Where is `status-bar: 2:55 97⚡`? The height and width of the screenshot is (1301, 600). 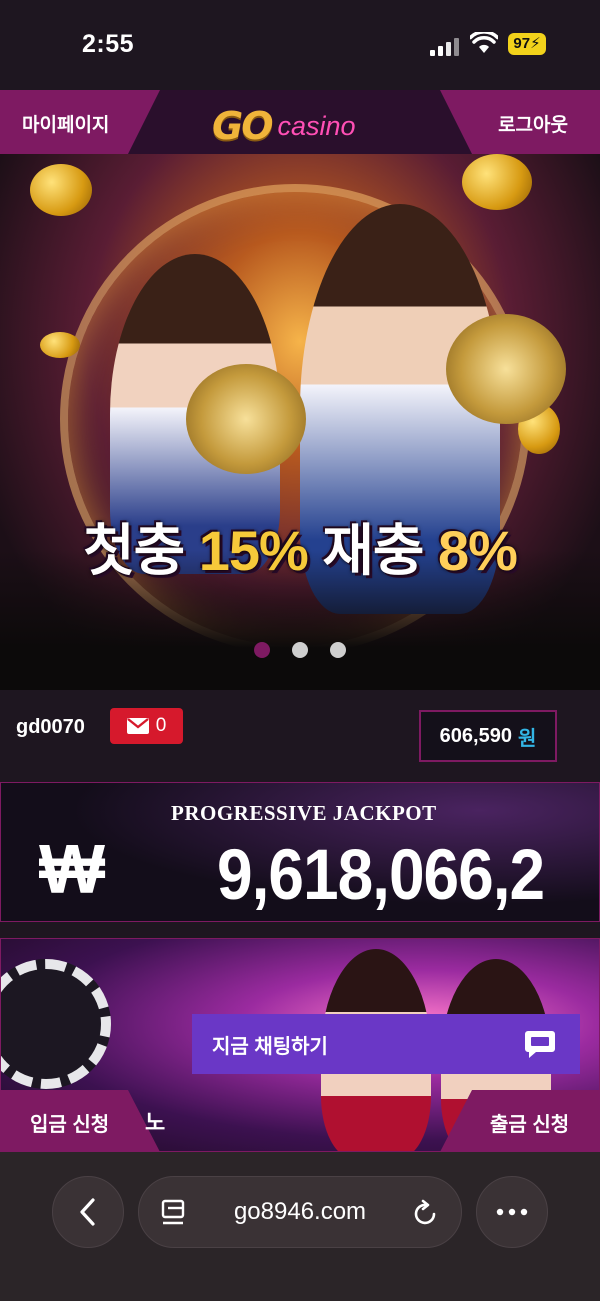 status-bar: 2:55 97⚡ is located at coordinates (300, 45).